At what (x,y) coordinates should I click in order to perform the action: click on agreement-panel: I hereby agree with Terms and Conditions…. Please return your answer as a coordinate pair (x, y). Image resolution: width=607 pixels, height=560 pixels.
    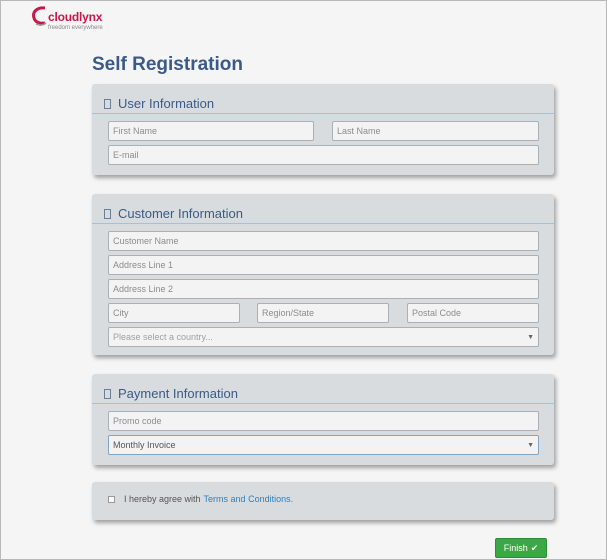
    Looking at the image, I should click on (323, 501).